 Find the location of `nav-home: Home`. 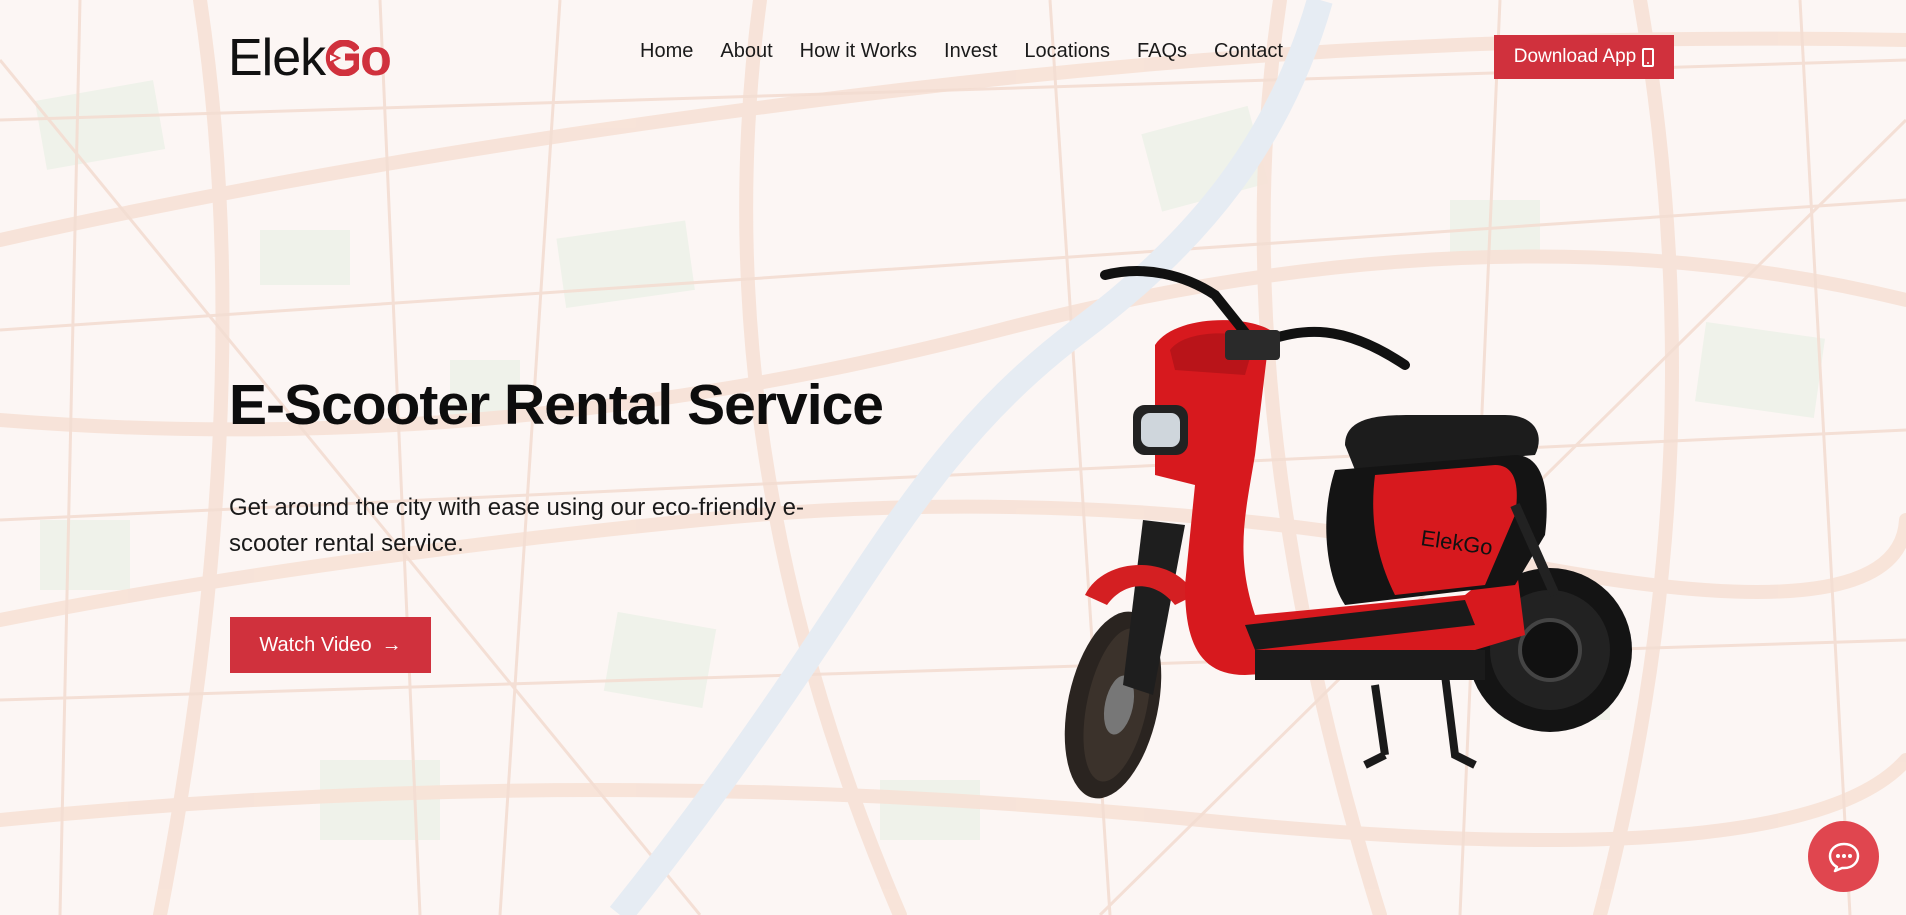

nav-home: Home is located at coordinates (666, 54).